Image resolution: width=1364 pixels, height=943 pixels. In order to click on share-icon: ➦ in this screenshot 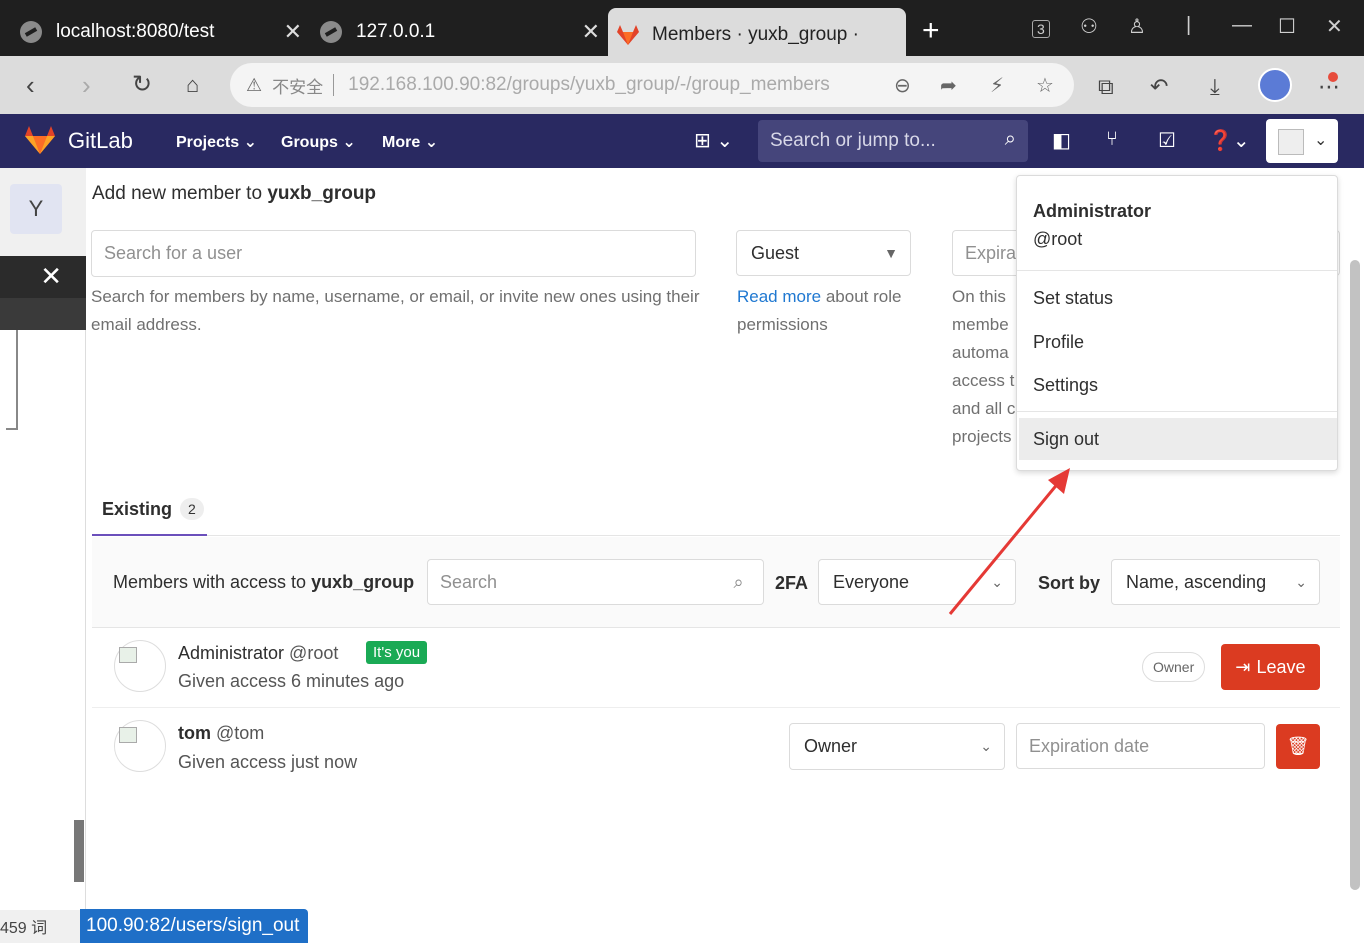, I will do `click(948, 85)`.